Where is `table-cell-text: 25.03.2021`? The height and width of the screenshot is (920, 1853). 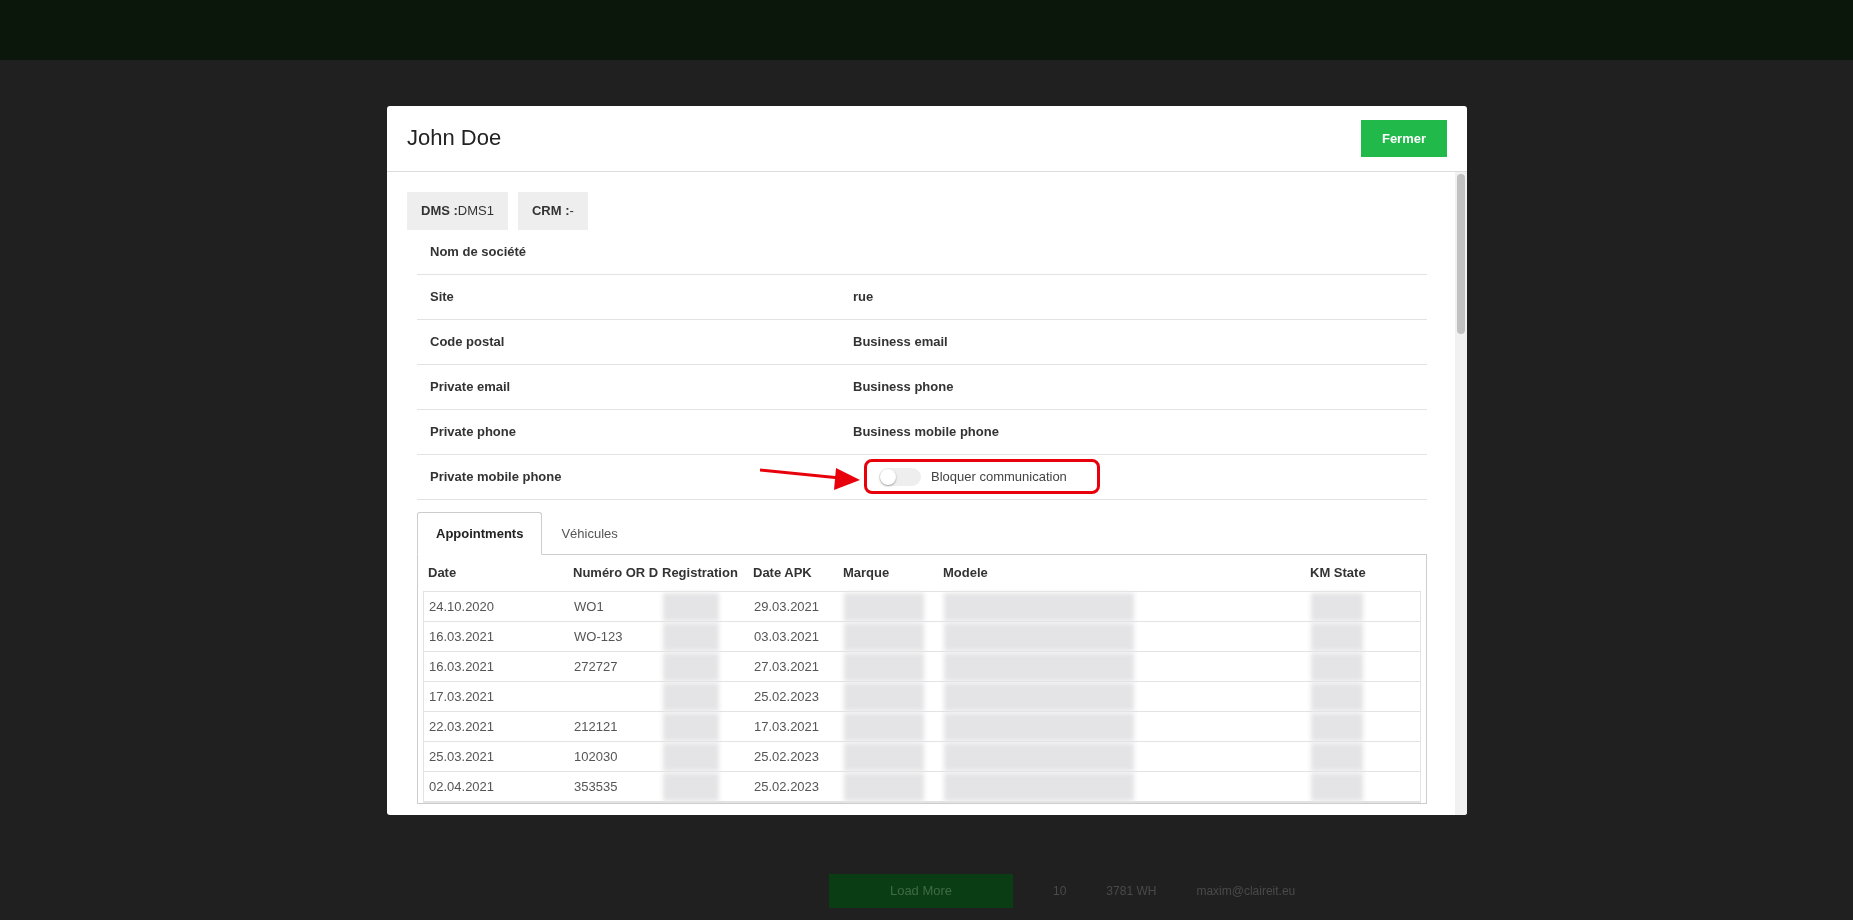
table-cell-text: 25.03.2021 is located at coordinates (462, 756).